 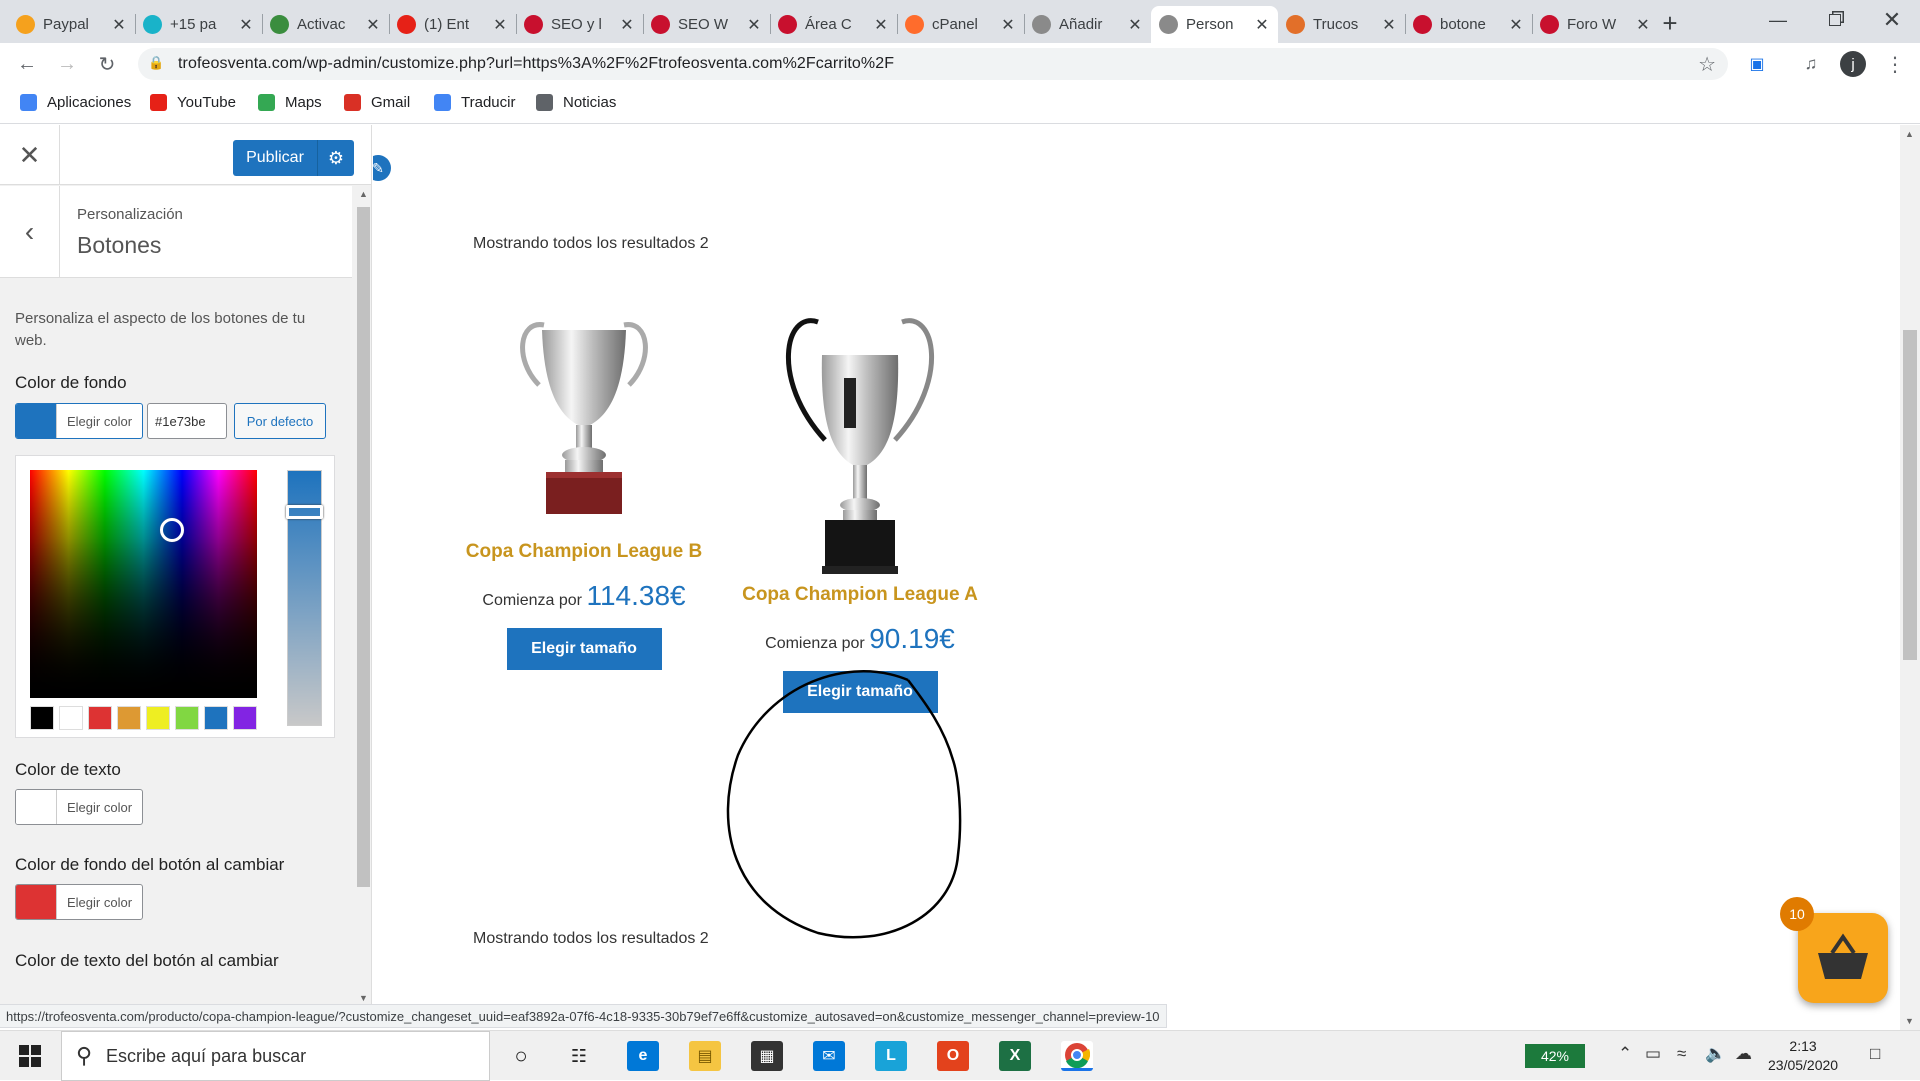 I want to click on collapse-toggle-icon: ✎, so click(x=382, y=168).